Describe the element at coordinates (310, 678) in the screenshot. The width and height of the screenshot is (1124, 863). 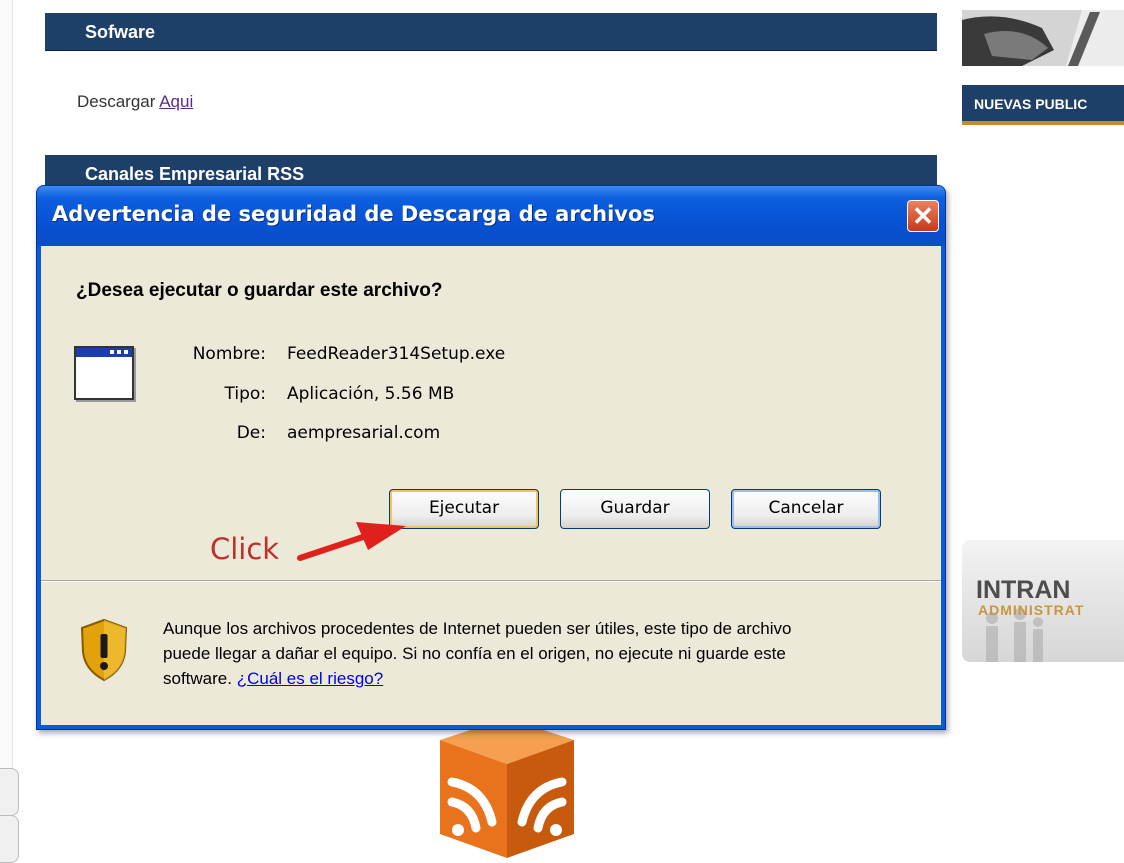
I see `risk-link: ¿Cuál es el riesgo?` at that location.